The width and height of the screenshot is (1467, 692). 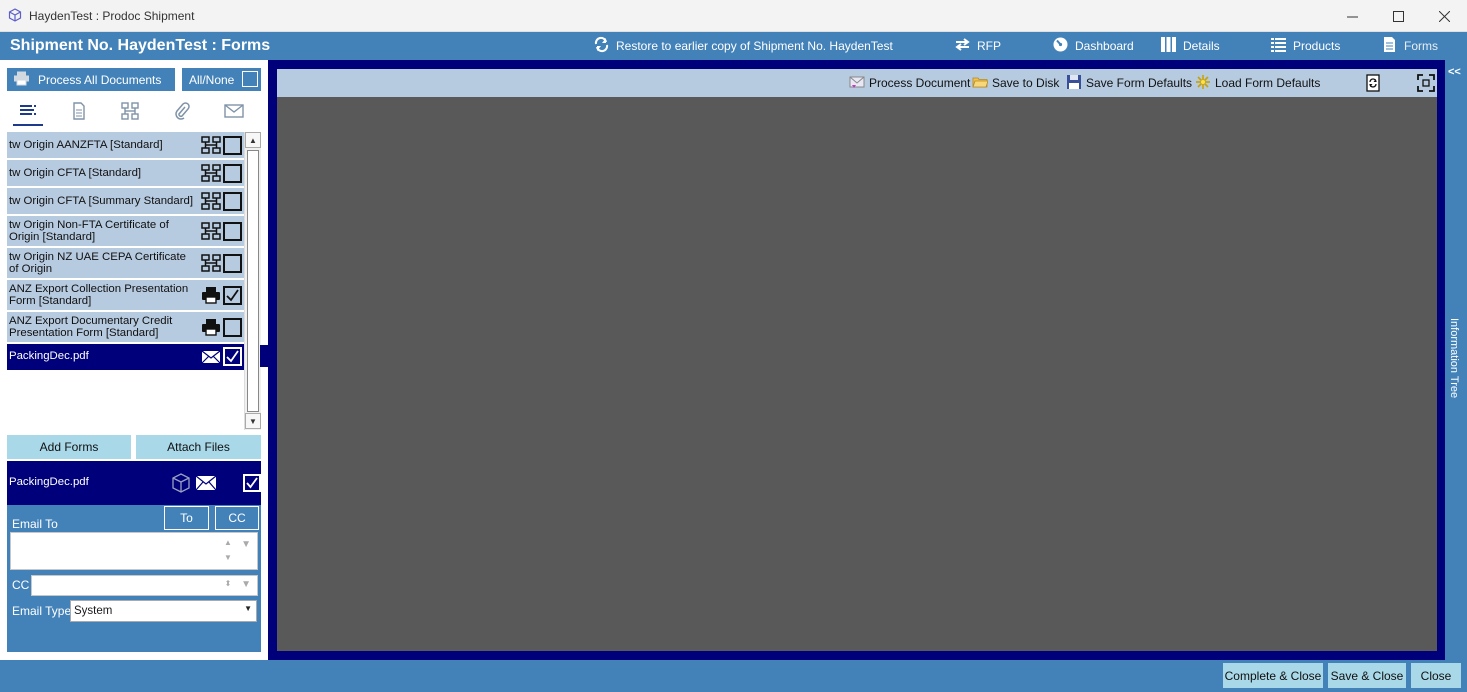 I want to click on tab-list, so click(x=28, y=112).